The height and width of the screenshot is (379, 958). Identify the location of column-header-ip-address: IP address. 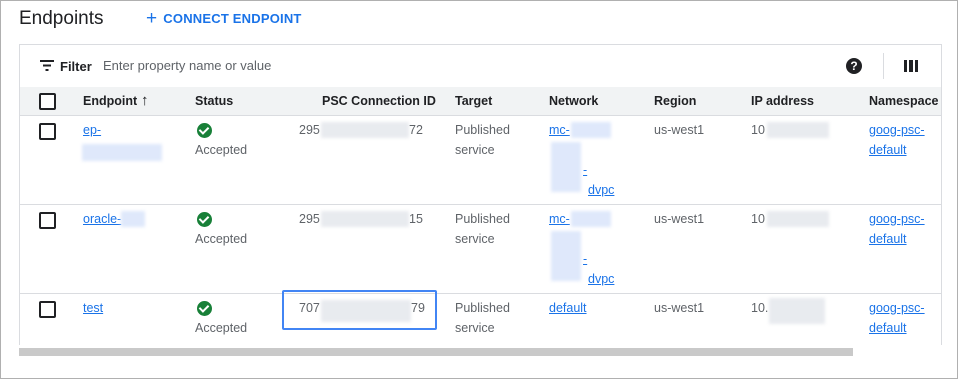
(782, 101).